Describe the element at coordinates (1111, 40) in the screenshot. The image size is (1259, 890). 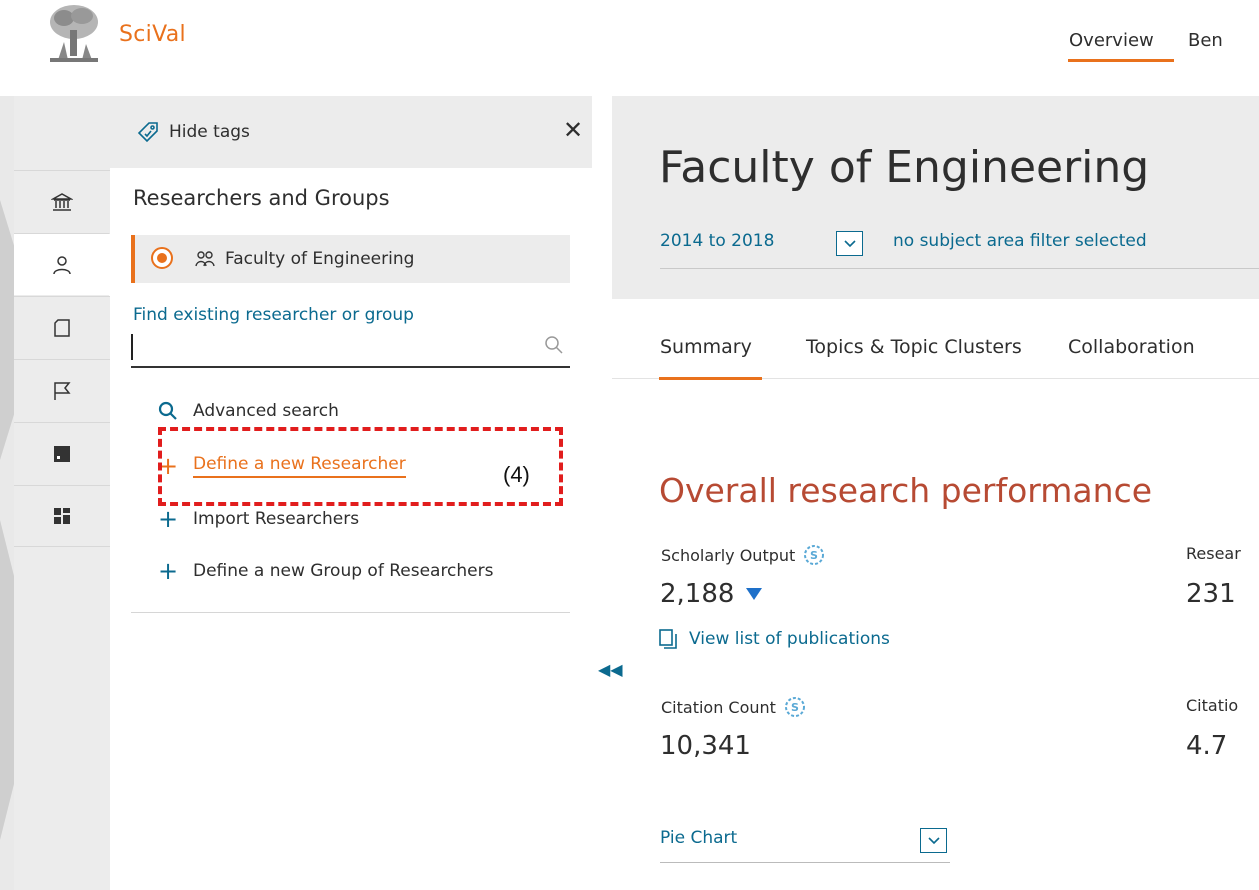
I see `nav-overview: Overview` at that location.